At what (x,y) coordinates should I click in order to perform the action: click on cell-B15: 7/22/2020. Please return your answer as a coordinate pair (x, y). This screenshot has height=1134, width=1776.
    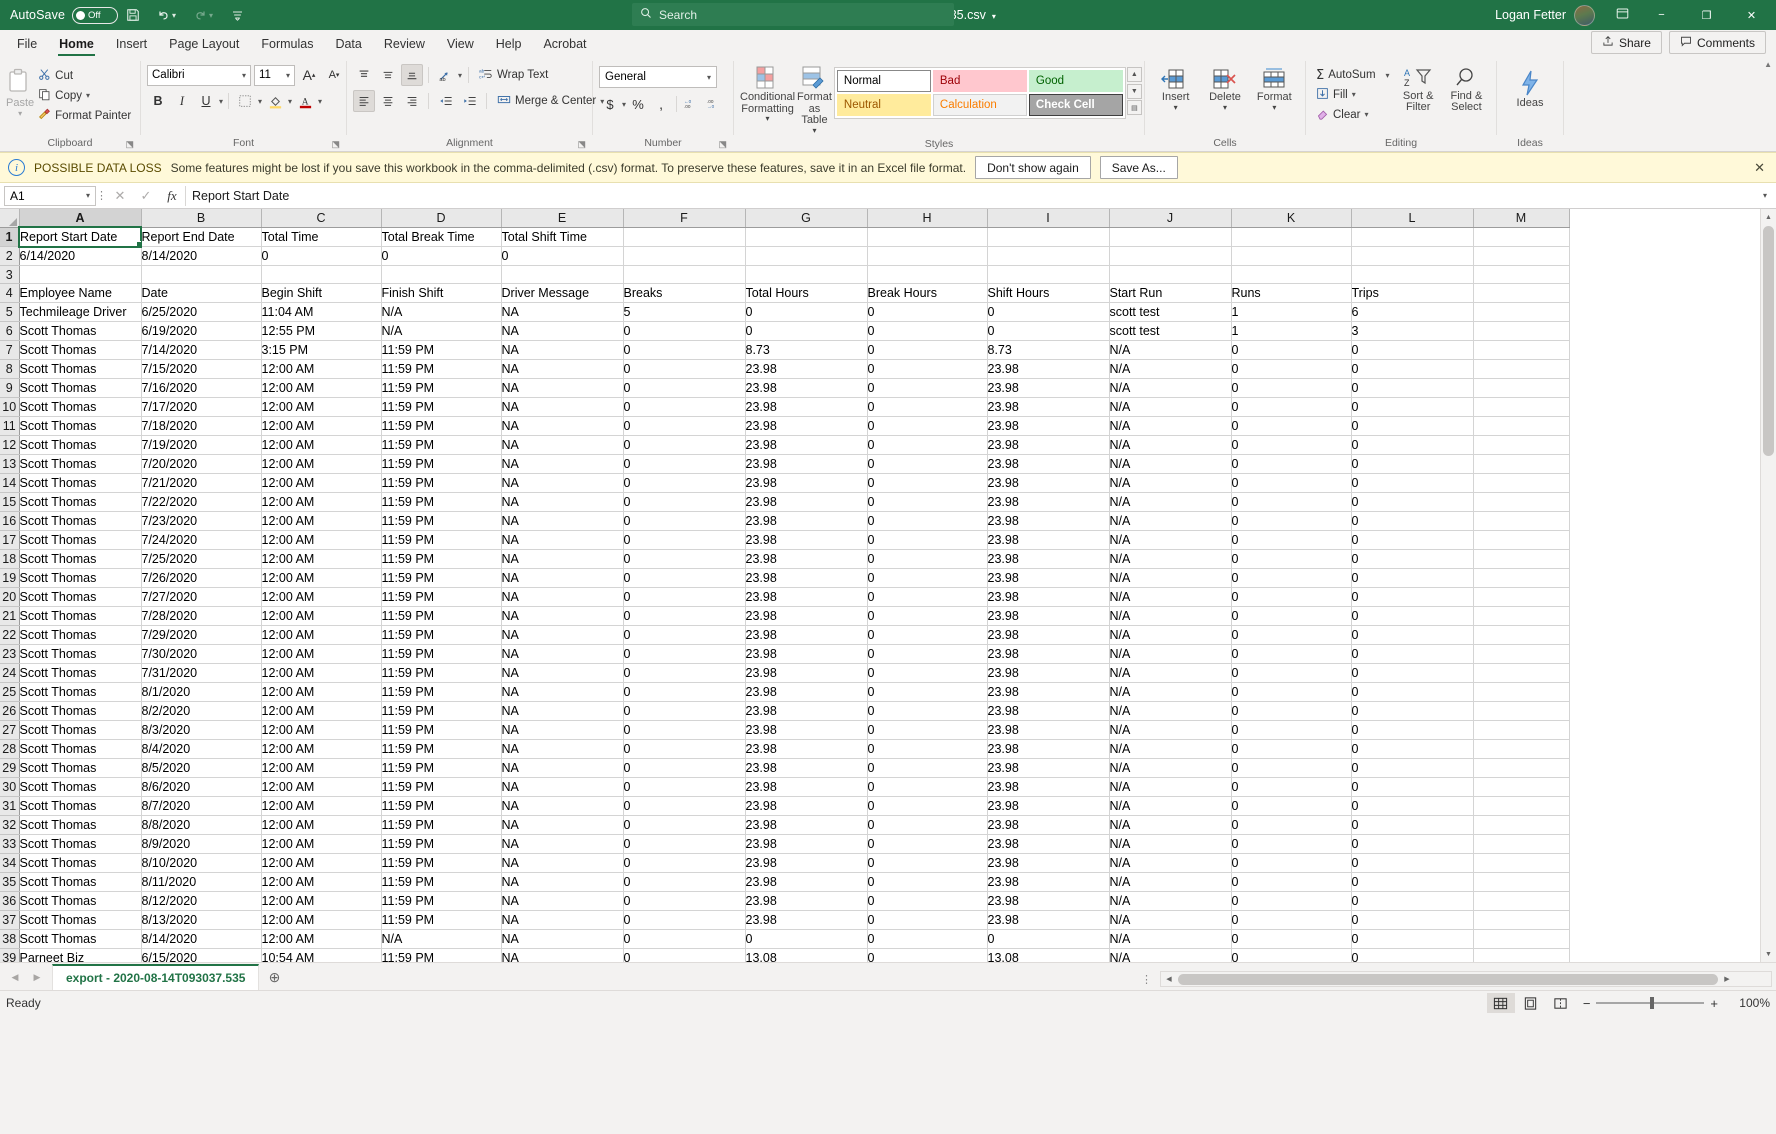
    Looking at the image, I should click on (201, 502).